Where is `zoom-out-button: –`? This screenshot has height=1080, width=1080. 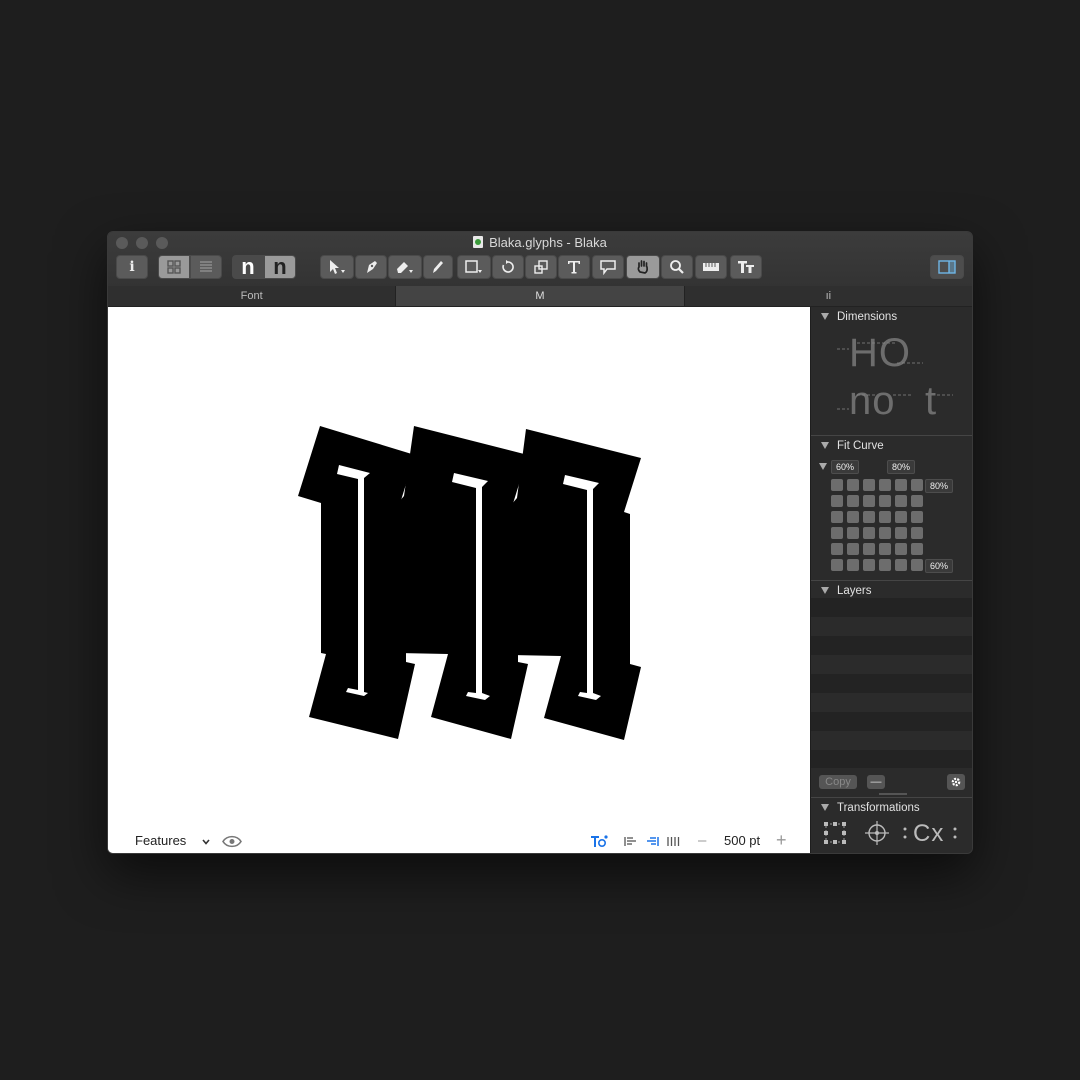 zoom-out-button: – is located at coordinates (702, 840).